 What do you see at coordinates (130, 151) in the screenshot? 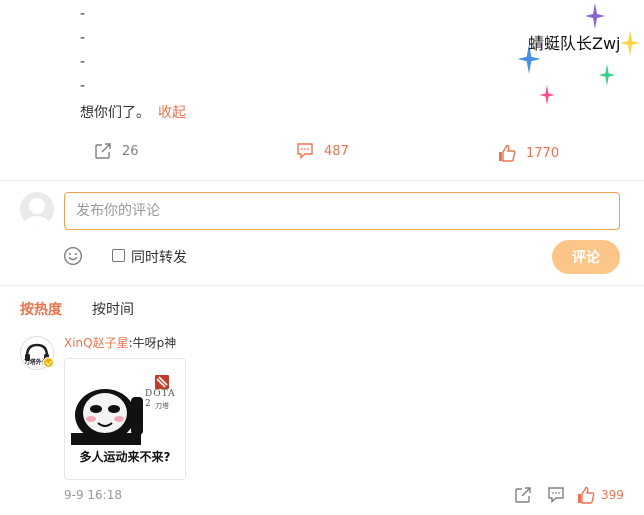
I see `repost-count: 26` at bounding box center [130, 151].